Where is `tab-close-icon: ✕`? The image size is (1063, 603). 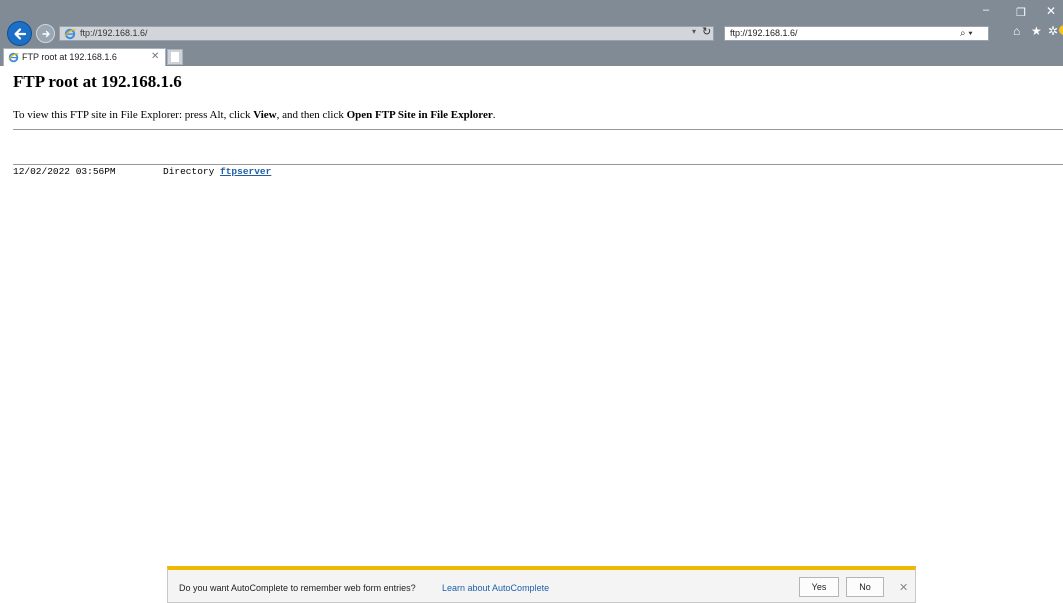
tab-close-icon: ✕ is located at coordinates (155, 57).